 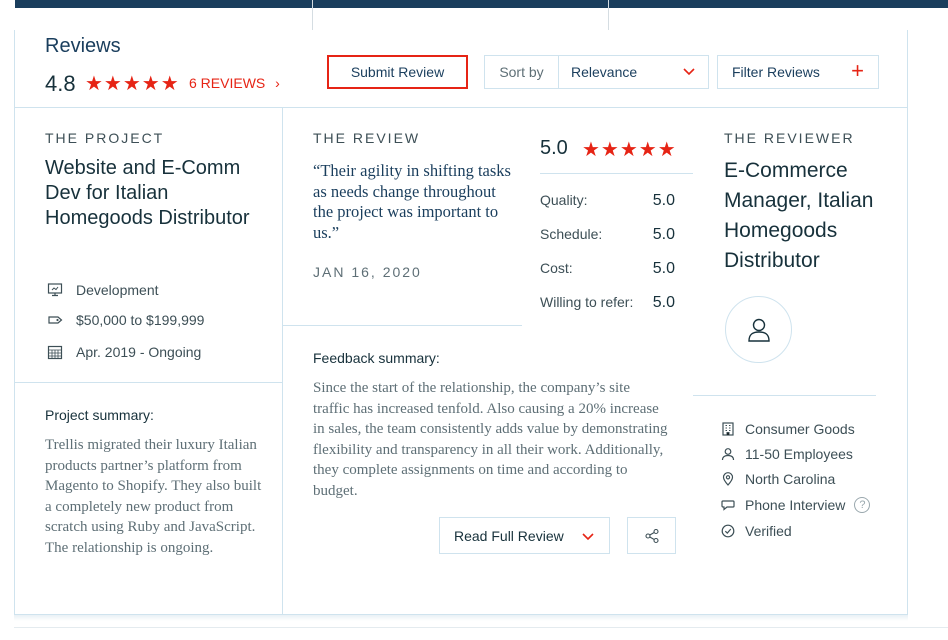 What do you see at coordinates (522, 72) in the screenshot?
I see `sort-label: Sort by` at bounding box center [522, 72].